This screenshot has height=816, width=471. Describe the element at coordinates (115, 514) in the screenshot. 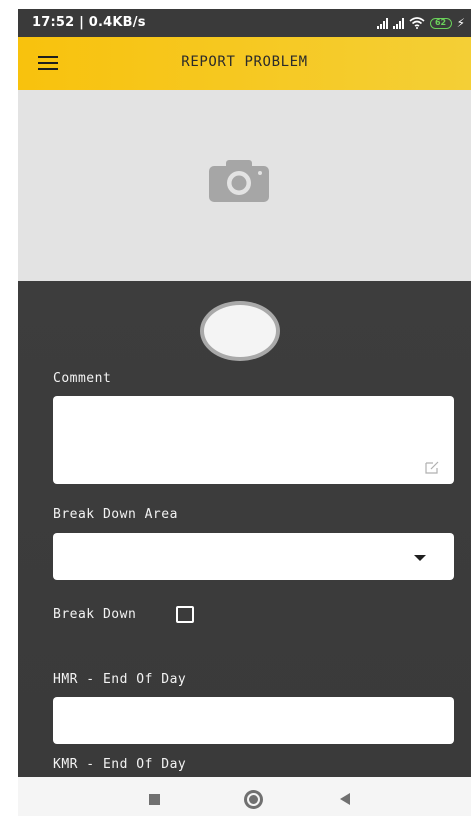

I see `break-down-area-label: Break Down Area` at that location.